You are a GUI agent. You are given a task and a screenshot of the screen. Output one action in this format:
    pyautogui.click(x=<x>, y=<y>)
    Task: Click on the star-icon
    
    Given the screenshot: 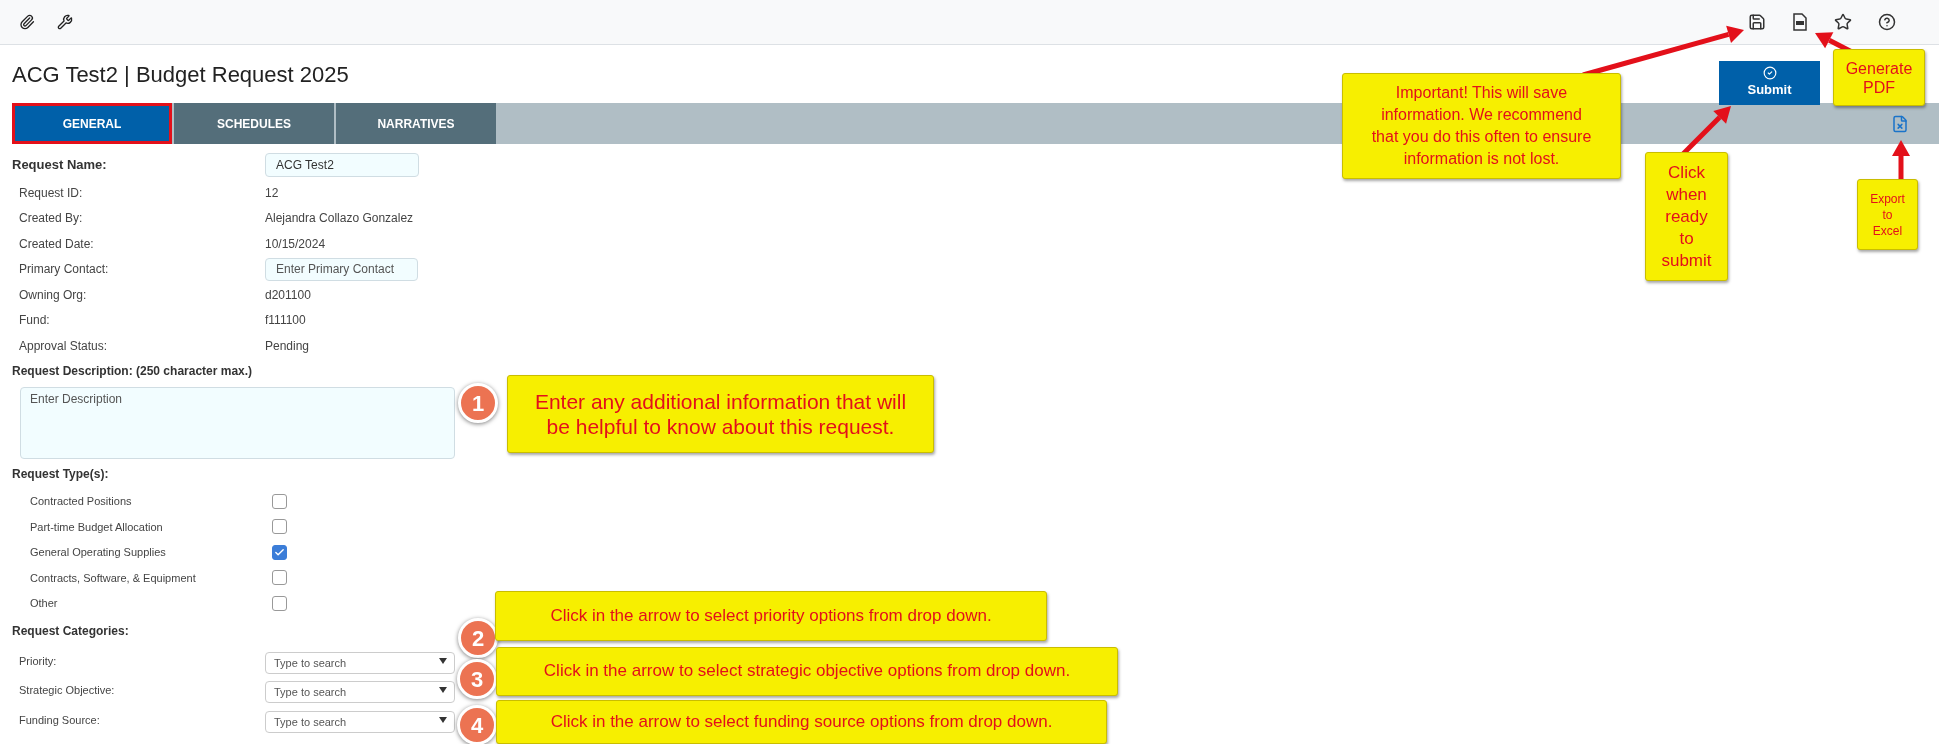 What is the action you would take?
    pyautogui.click(x=1843, y=22)
    